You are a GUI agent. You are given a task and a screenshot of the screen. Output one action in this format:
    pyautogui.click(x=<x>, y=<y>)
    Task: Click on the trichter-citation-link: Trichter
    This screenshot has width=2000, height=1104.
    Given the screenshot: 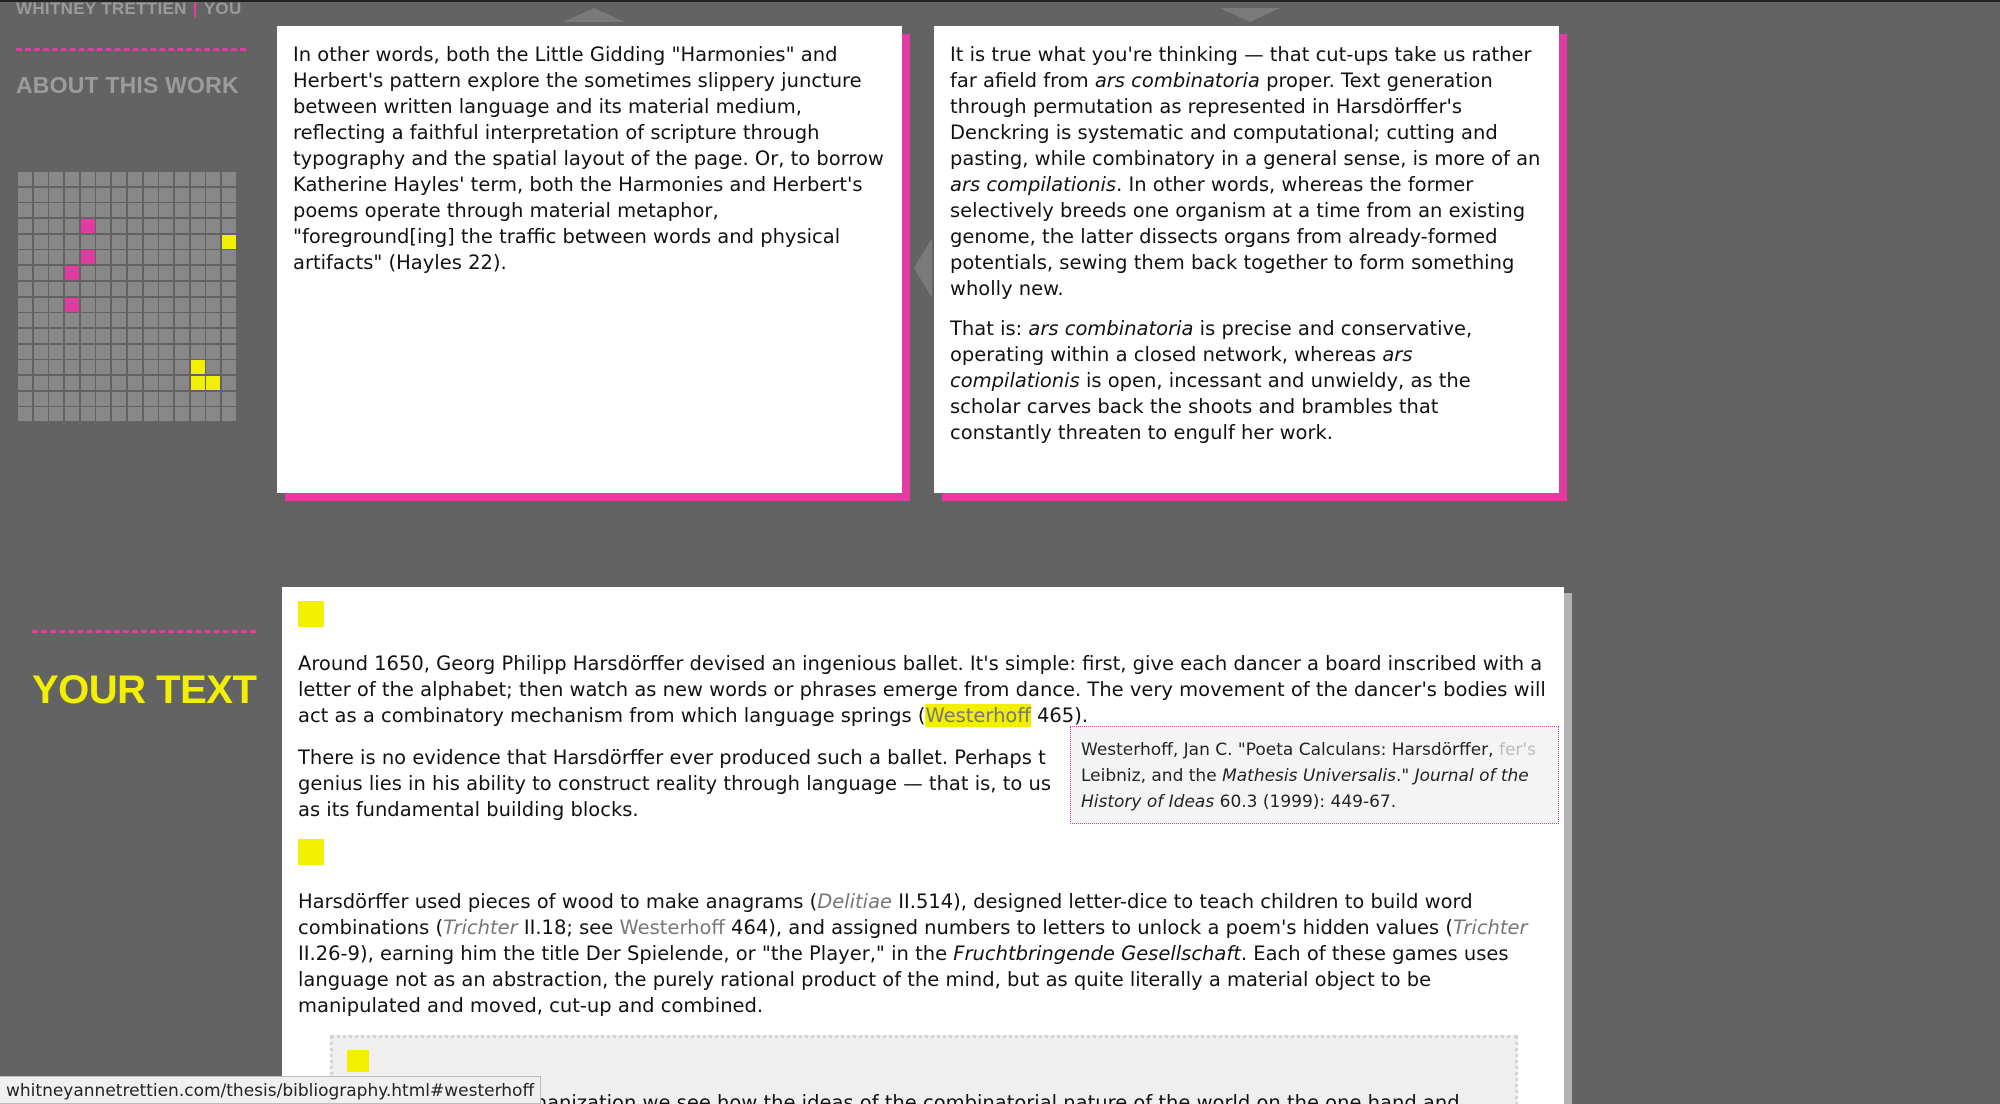 What is the action you would take?
    pyautogui.click(x=1490, y=927)
    